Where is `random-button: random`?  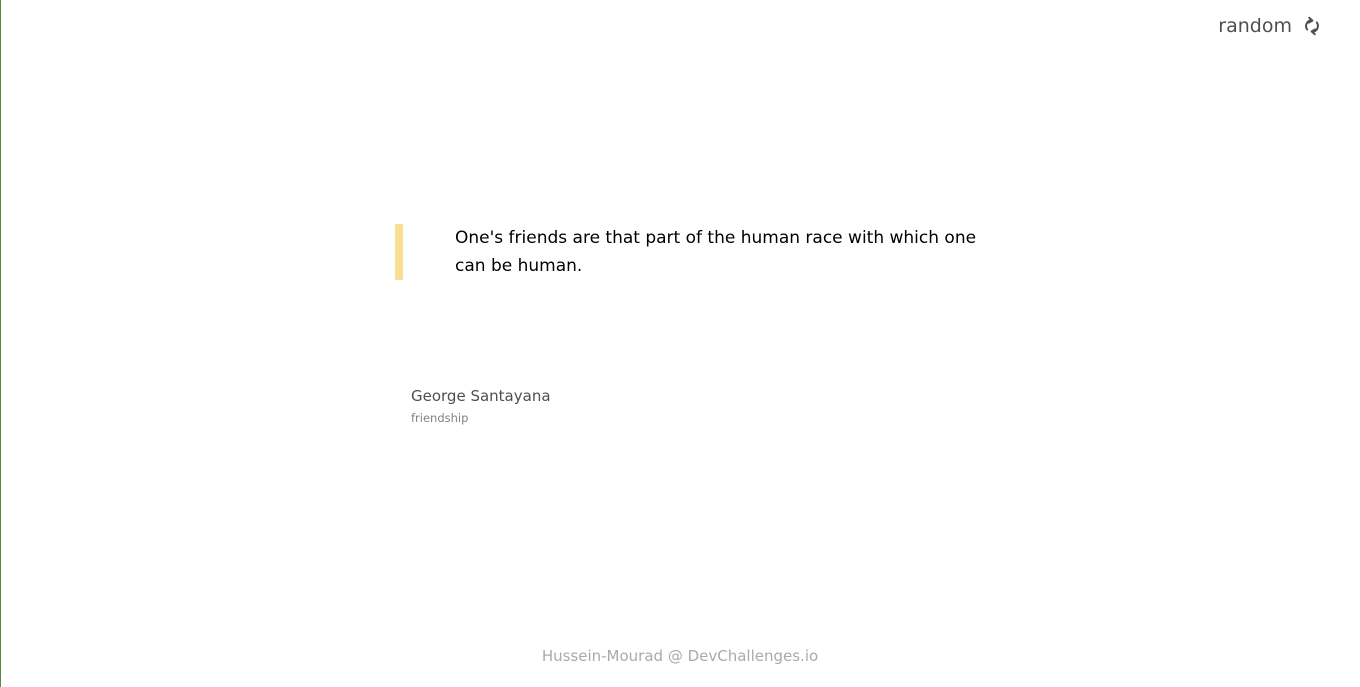
random-button: random is located at coordinates (1270, 26).